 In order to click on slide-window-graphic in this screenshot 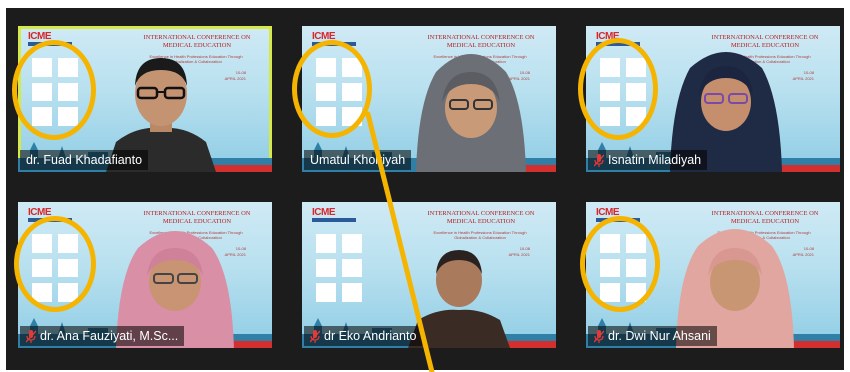, I will do `click(339, 268)`.